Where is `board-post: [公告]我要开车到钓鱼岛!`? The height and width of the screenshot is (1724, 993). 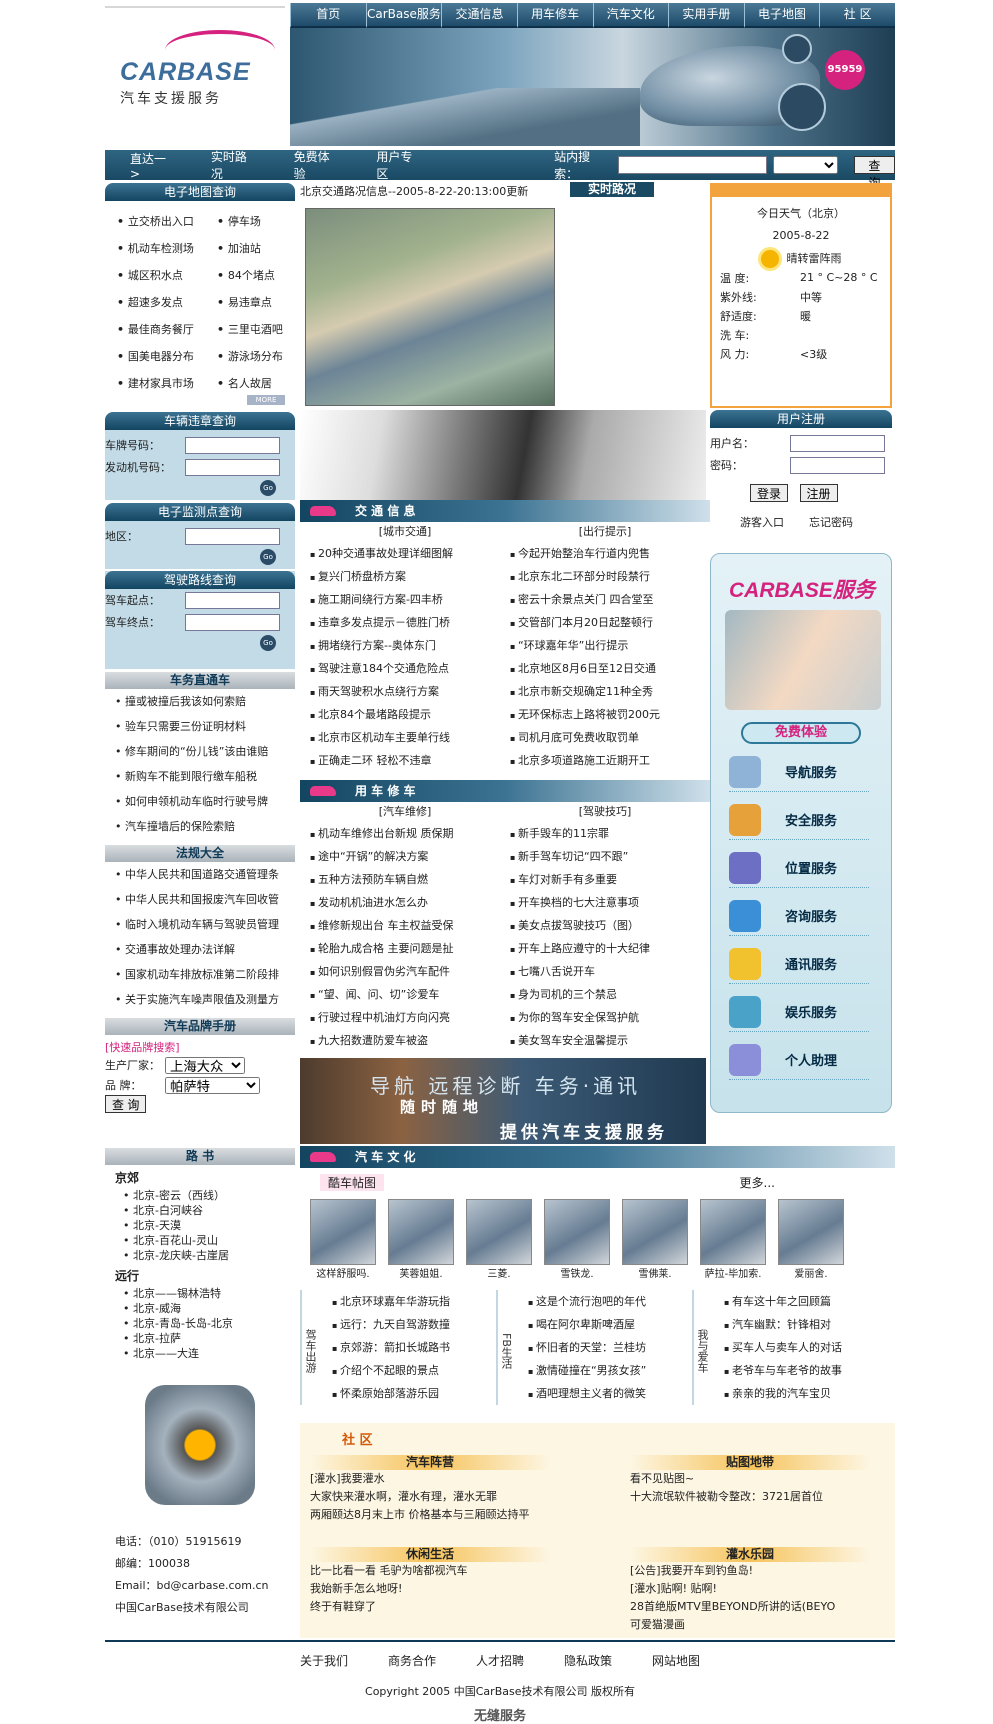
board-post: [公告]我要开车到钓鱼岛! is located at coordinates (750, 1571).